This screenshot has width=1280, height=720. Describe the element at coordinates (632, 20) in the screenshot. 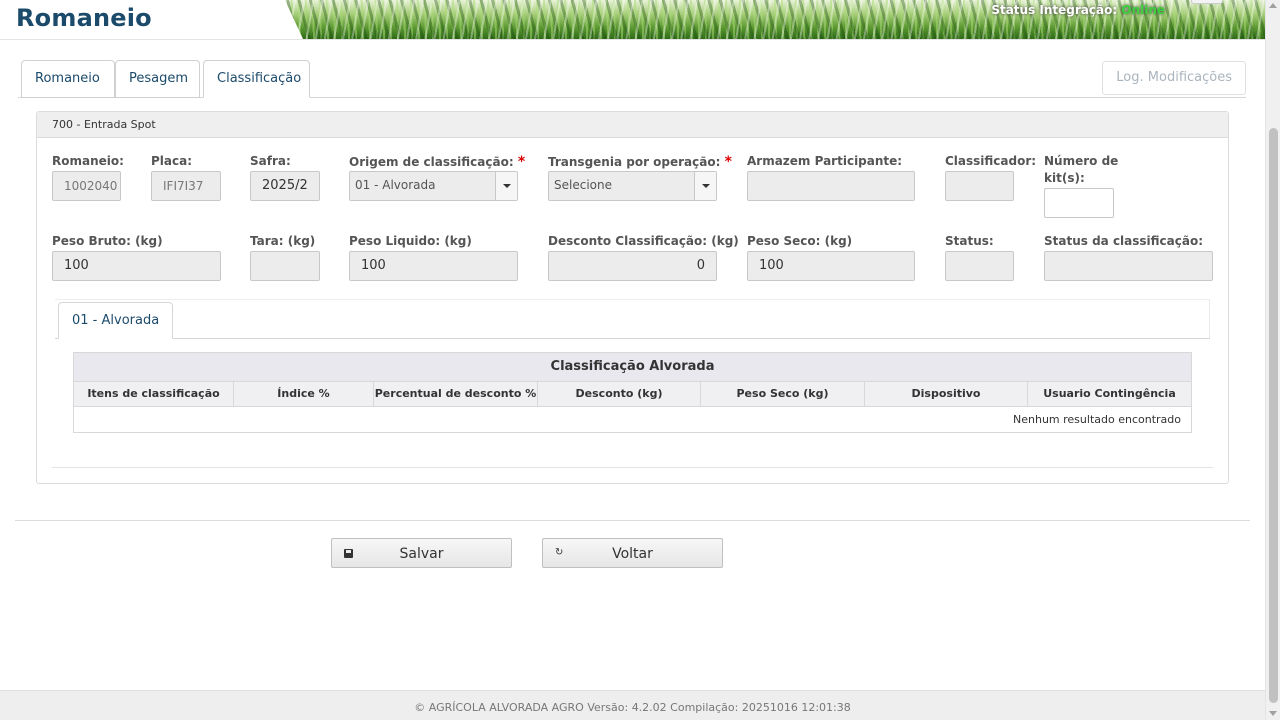

I see `app-header: Romaneio Status Integração: Online` at that location.